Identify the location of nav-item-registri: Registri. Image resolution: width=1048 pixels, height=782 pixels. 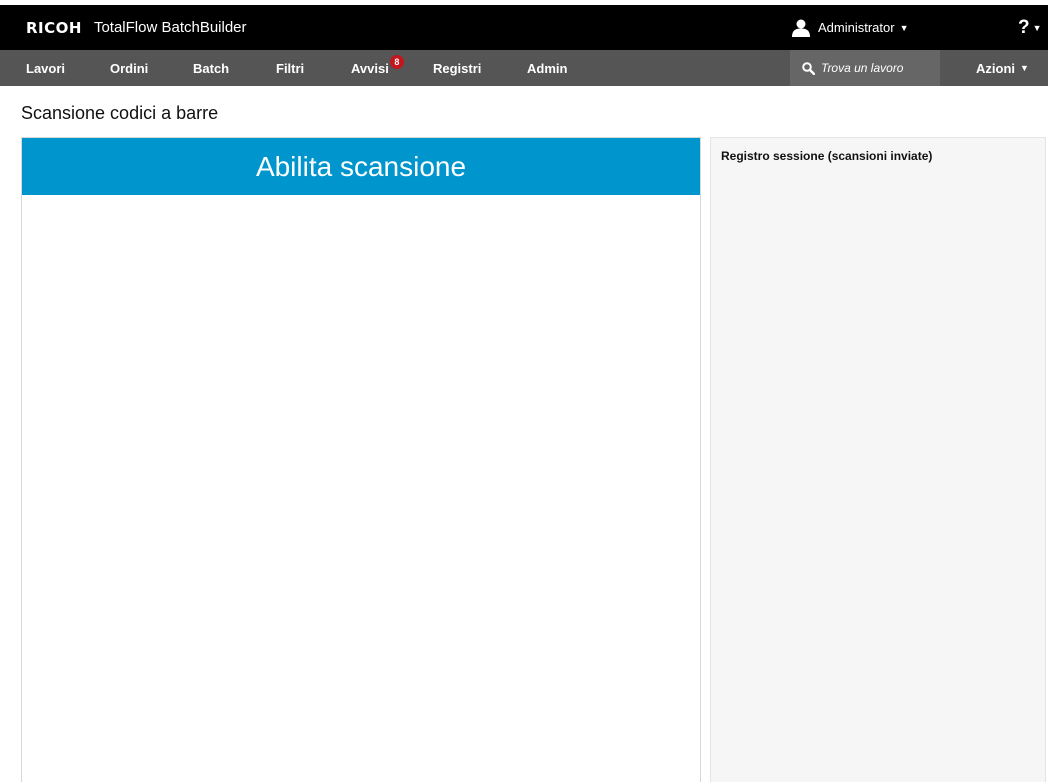
(457, 68).